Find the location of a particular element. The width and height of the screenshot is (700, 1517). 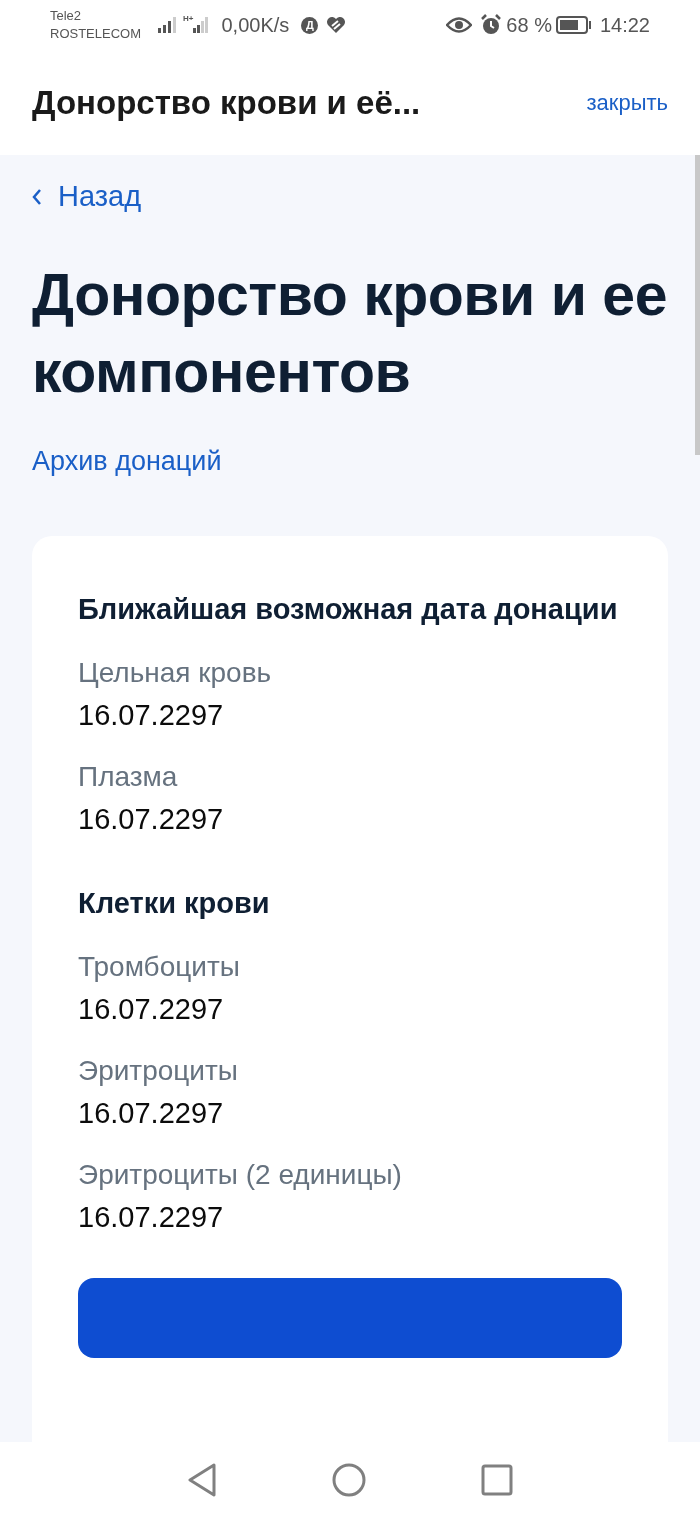

field-label: Эритроциты (2 единицы) is located at coordinates (240, 1174).